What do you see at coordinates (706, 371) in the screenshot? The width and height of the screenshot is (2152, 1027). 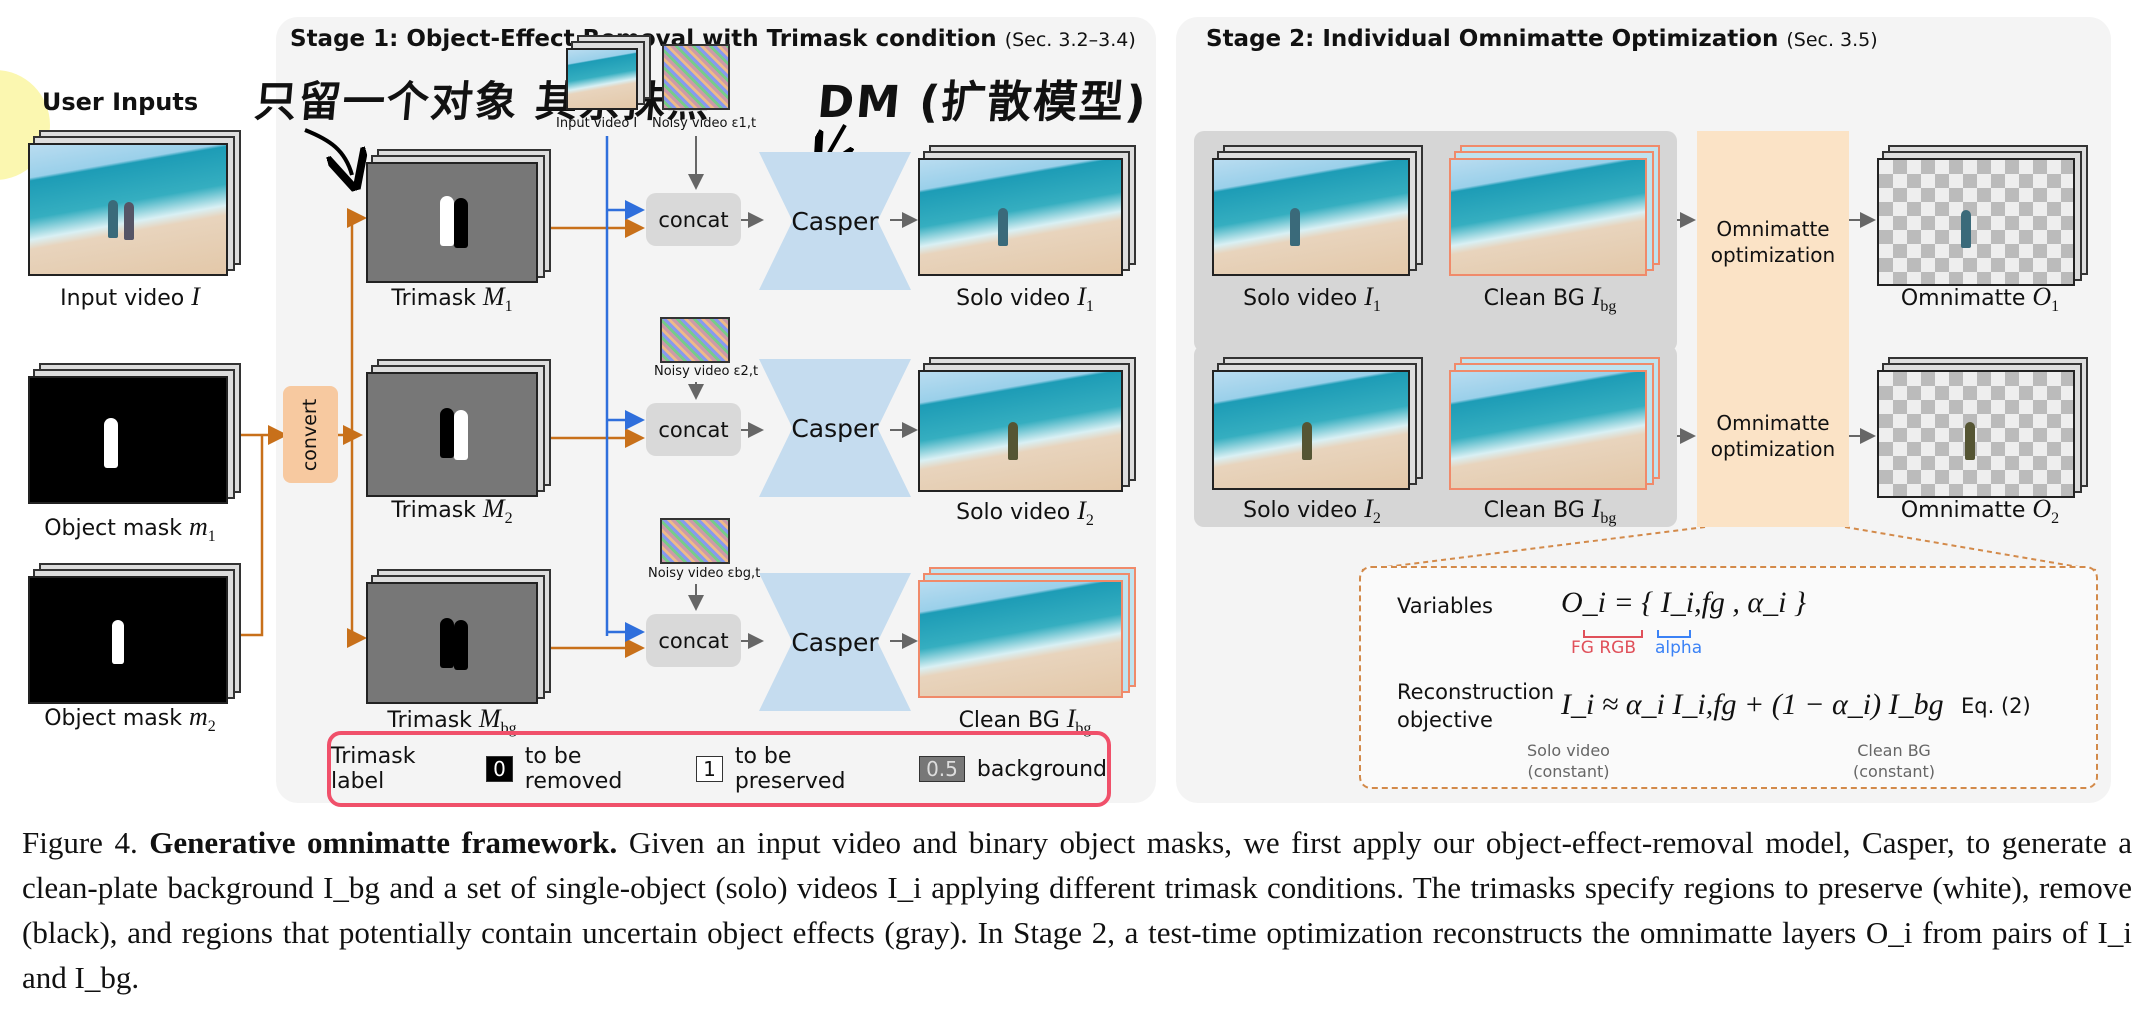 I see `noisy-video-2-label: Noisy video ε2,t` at bounding box center [706, 371].